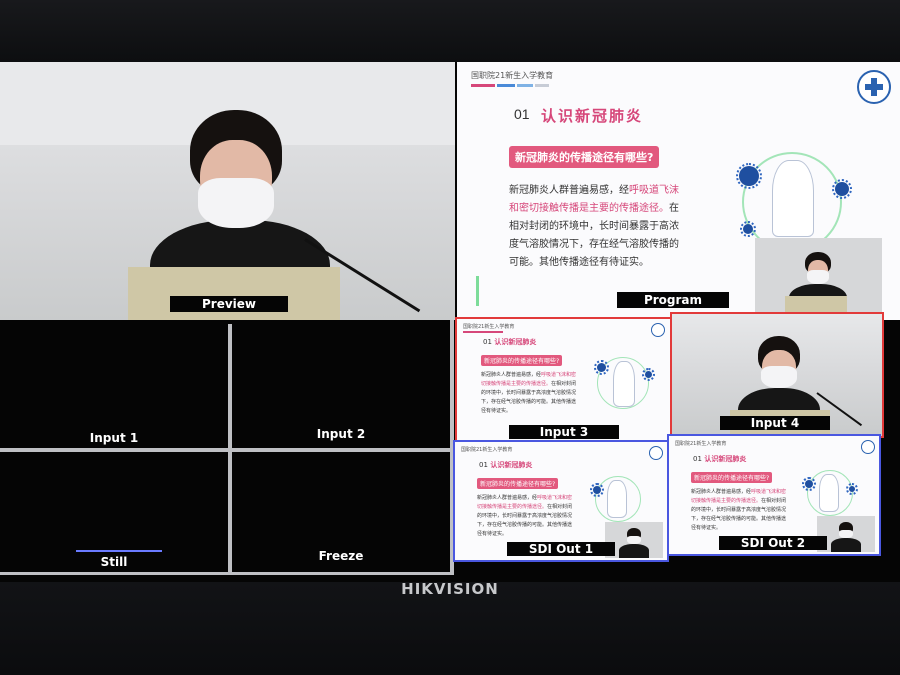  I want to click on monitor-bezel-top, so click(450, 31).